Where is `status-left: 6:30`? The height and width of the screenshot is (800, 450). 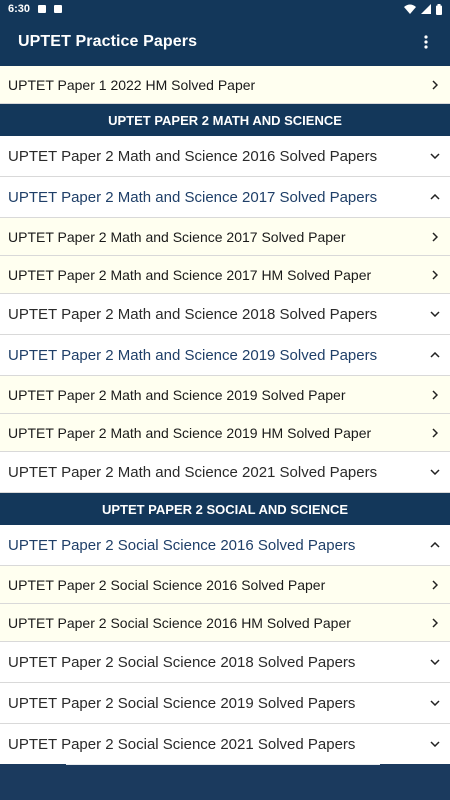
status-left: 6:30 is located at coordinates (35, 9).